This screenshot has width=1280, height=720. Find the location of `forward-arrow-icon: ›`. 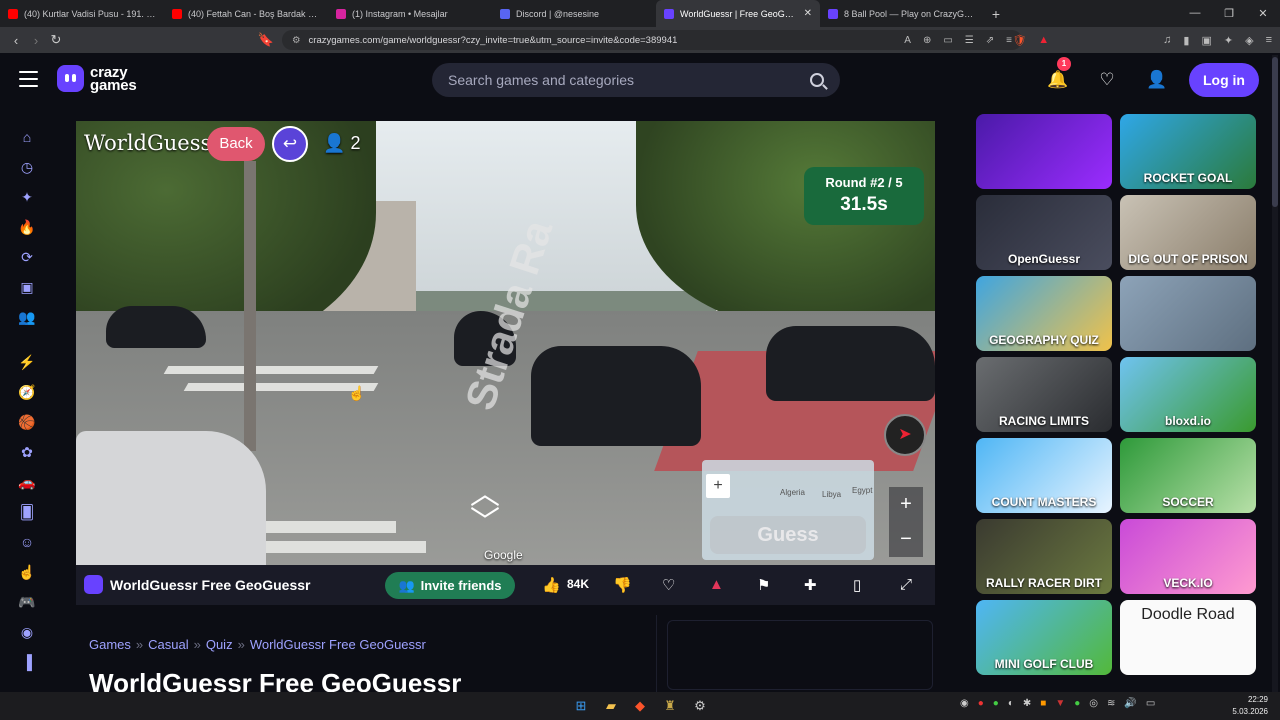

forward-arrow-icon: › is located at coordinates (36, 40).